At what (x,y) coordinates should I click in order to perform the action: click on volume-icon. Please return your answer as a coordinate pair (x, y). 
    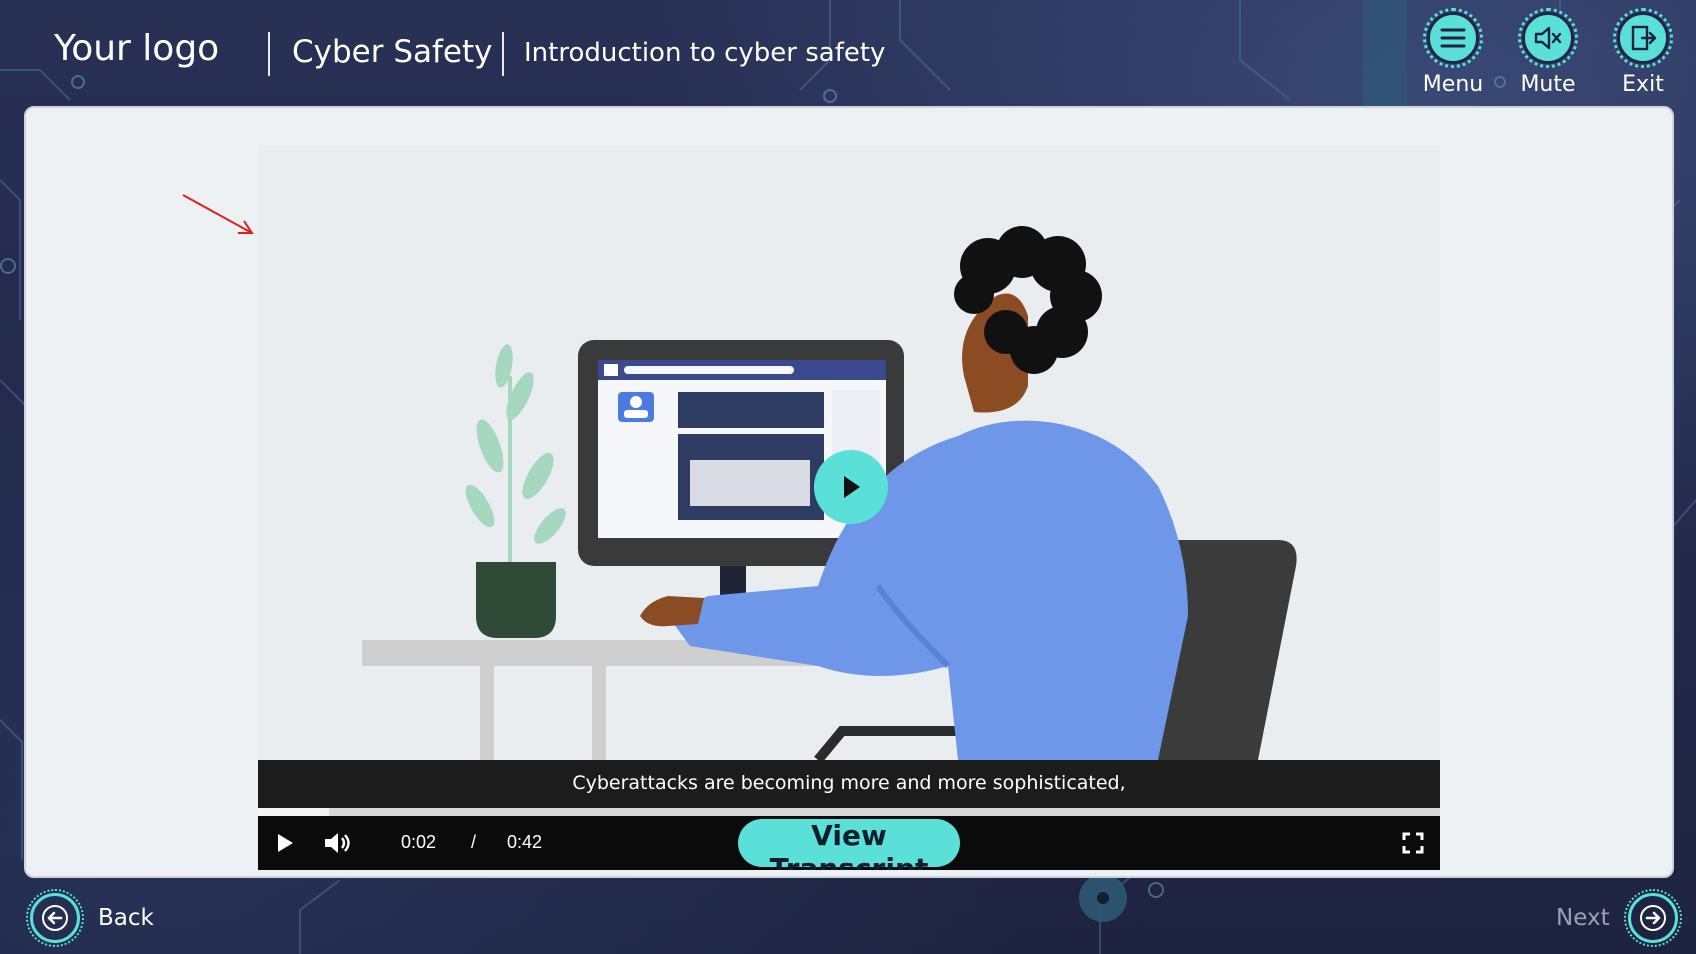
    Looking at the image, I should click on (337, 843).